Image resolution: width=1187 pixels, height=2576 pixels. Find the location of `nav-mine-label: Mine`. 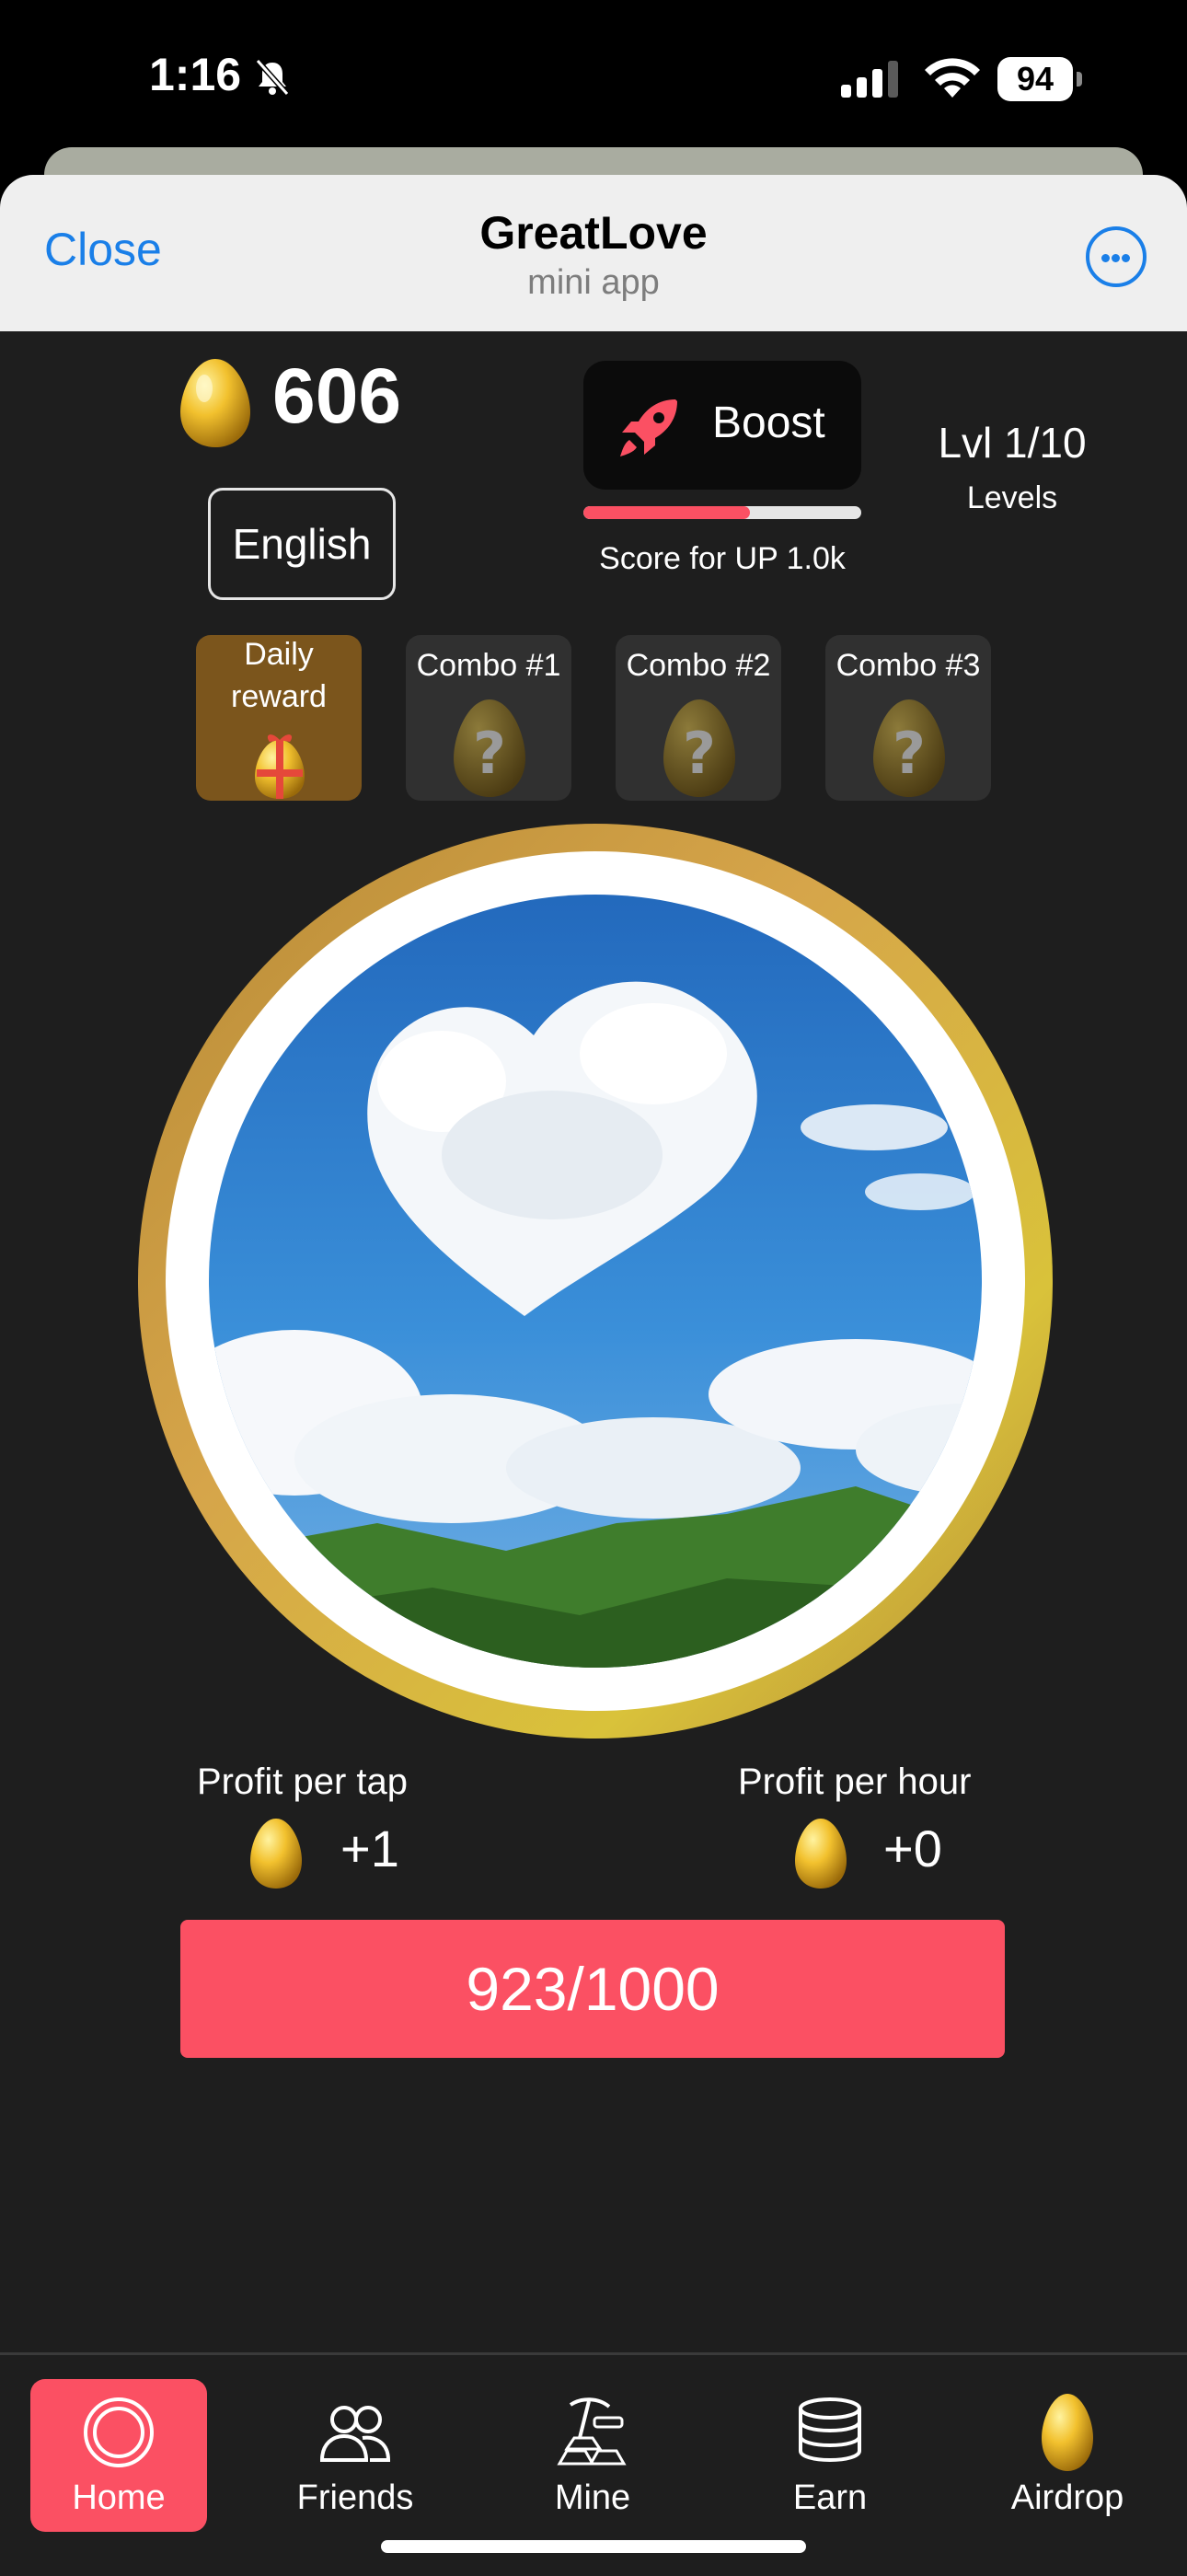

nav-mine-label: Mine is located at coordinates (592, 2498).